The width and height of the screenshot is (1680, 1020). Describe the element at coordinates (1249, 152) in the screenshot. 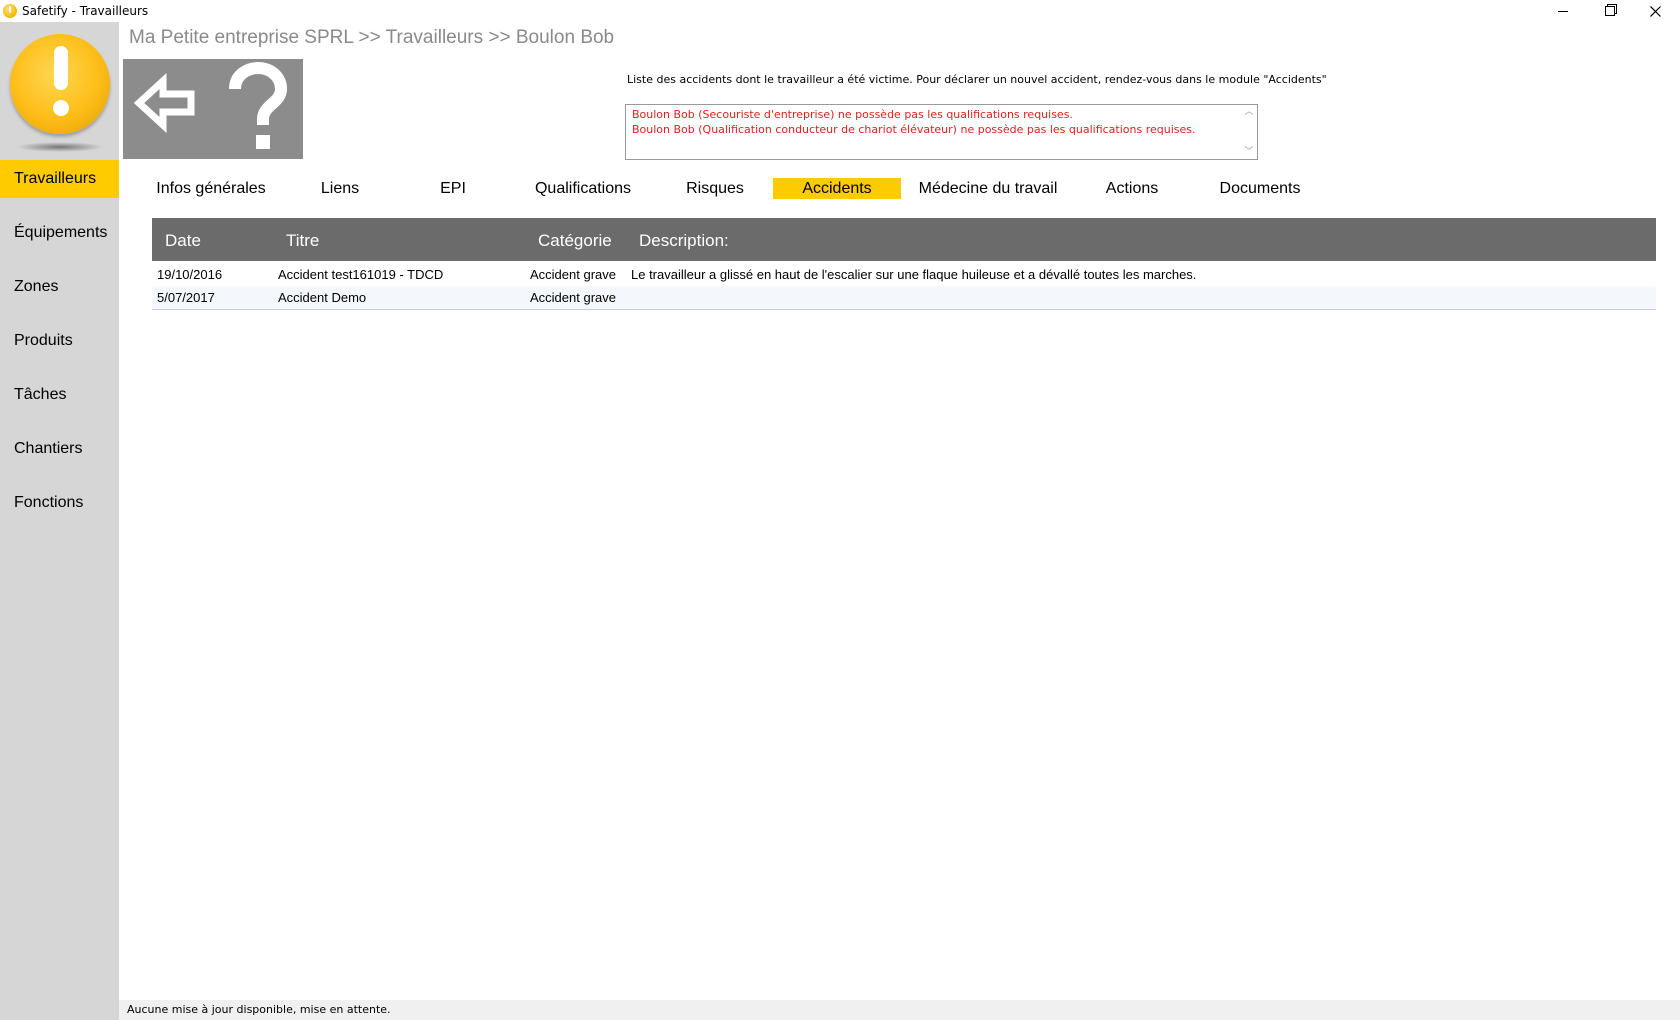

I see `chevron-down-icon: ﹀` at that location.